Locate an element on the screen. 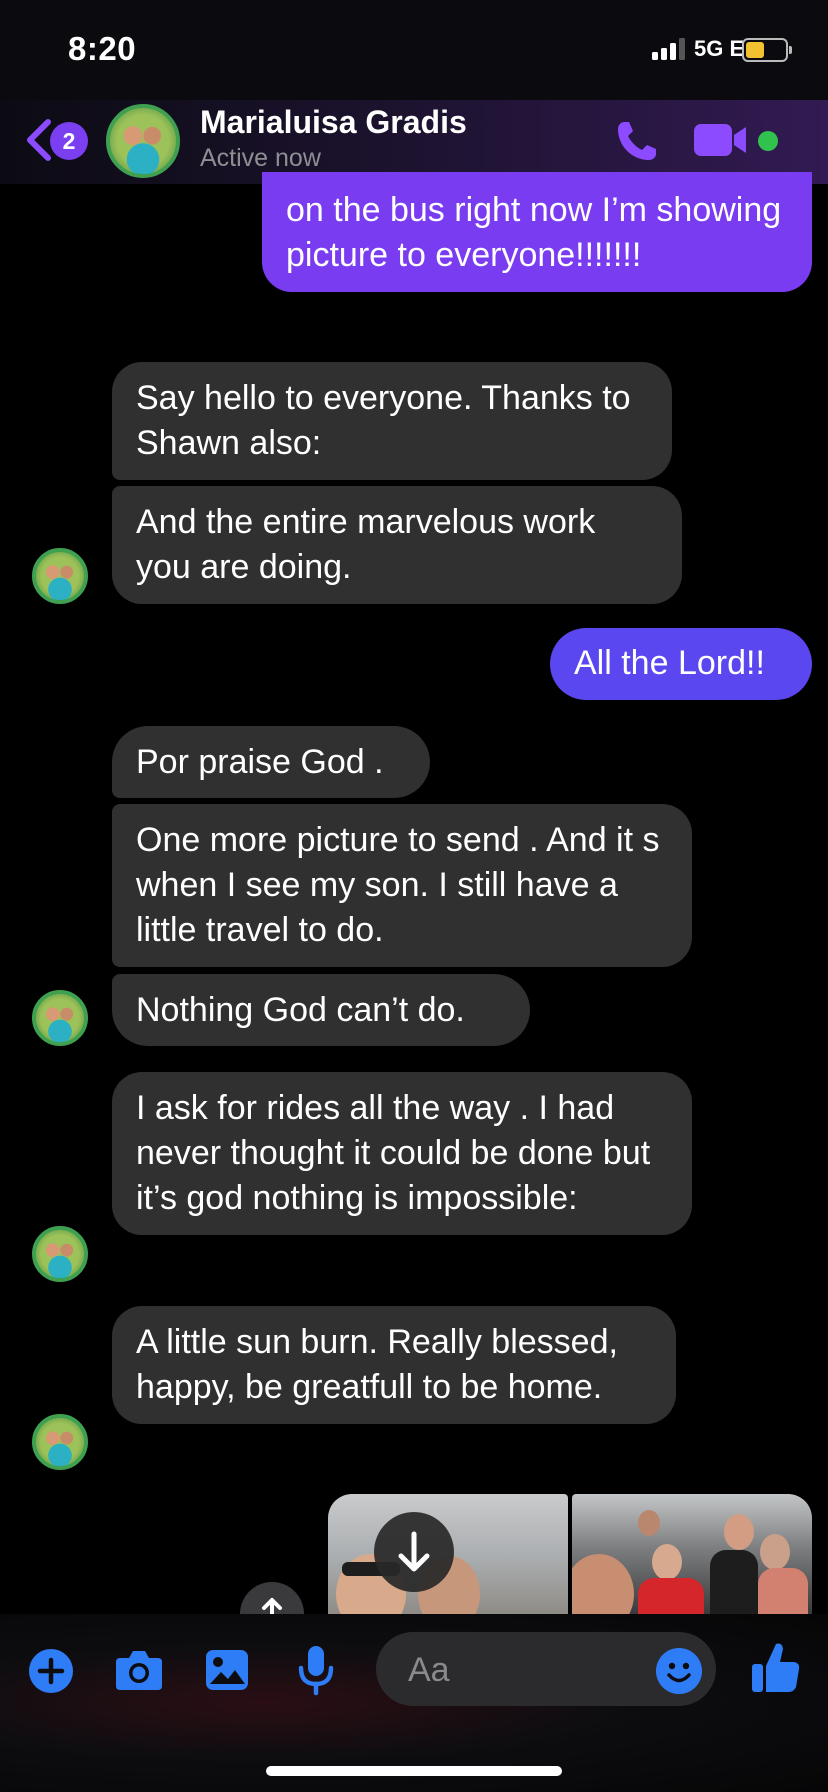  incoming-message: Por praise God . is located at coordinates (271, 762).